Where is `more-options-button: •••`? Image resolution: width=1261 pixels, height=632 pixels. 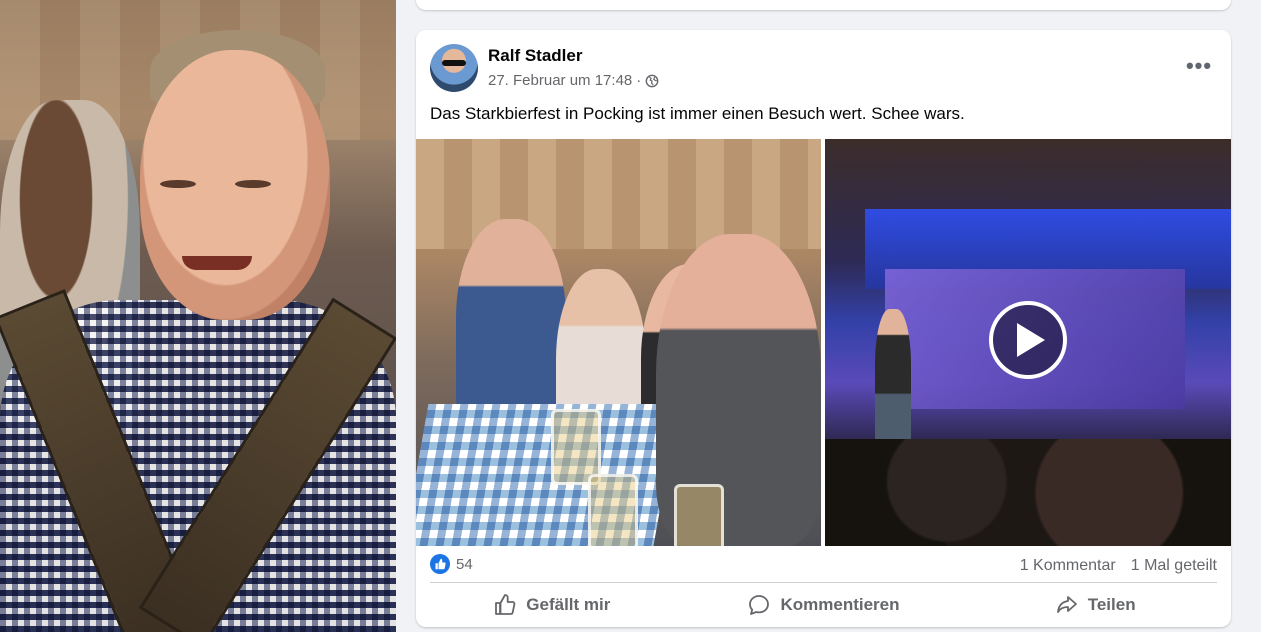 more-options-button: ••• is located at coordinates (1199, 66).